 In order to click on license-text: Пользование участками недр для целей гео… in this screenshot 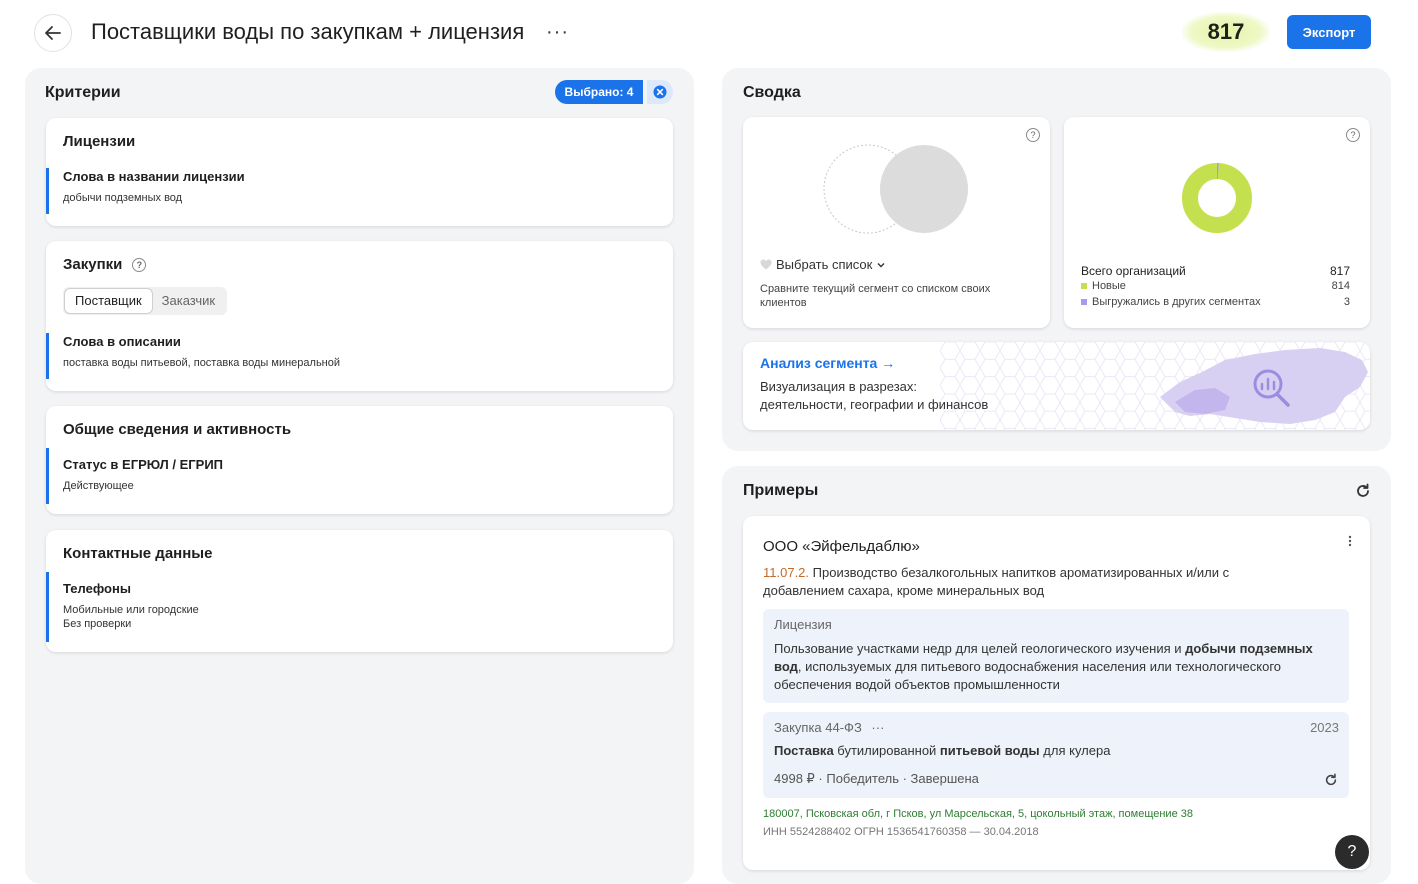, I will do `click(1044, 667)`.